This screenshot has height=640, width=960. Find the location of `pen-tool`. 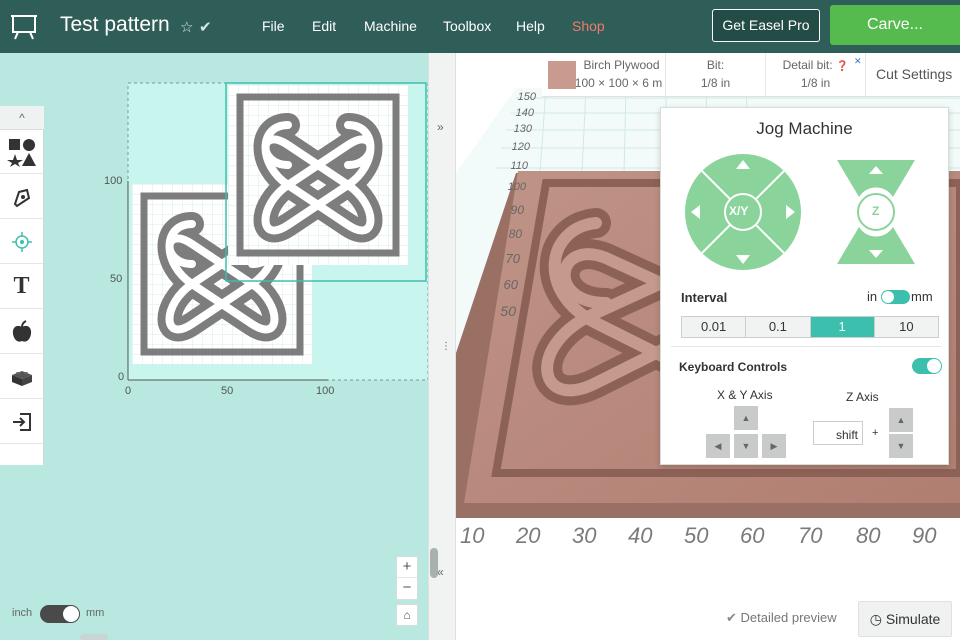

pen-tool is located at coordinates (21, 197).